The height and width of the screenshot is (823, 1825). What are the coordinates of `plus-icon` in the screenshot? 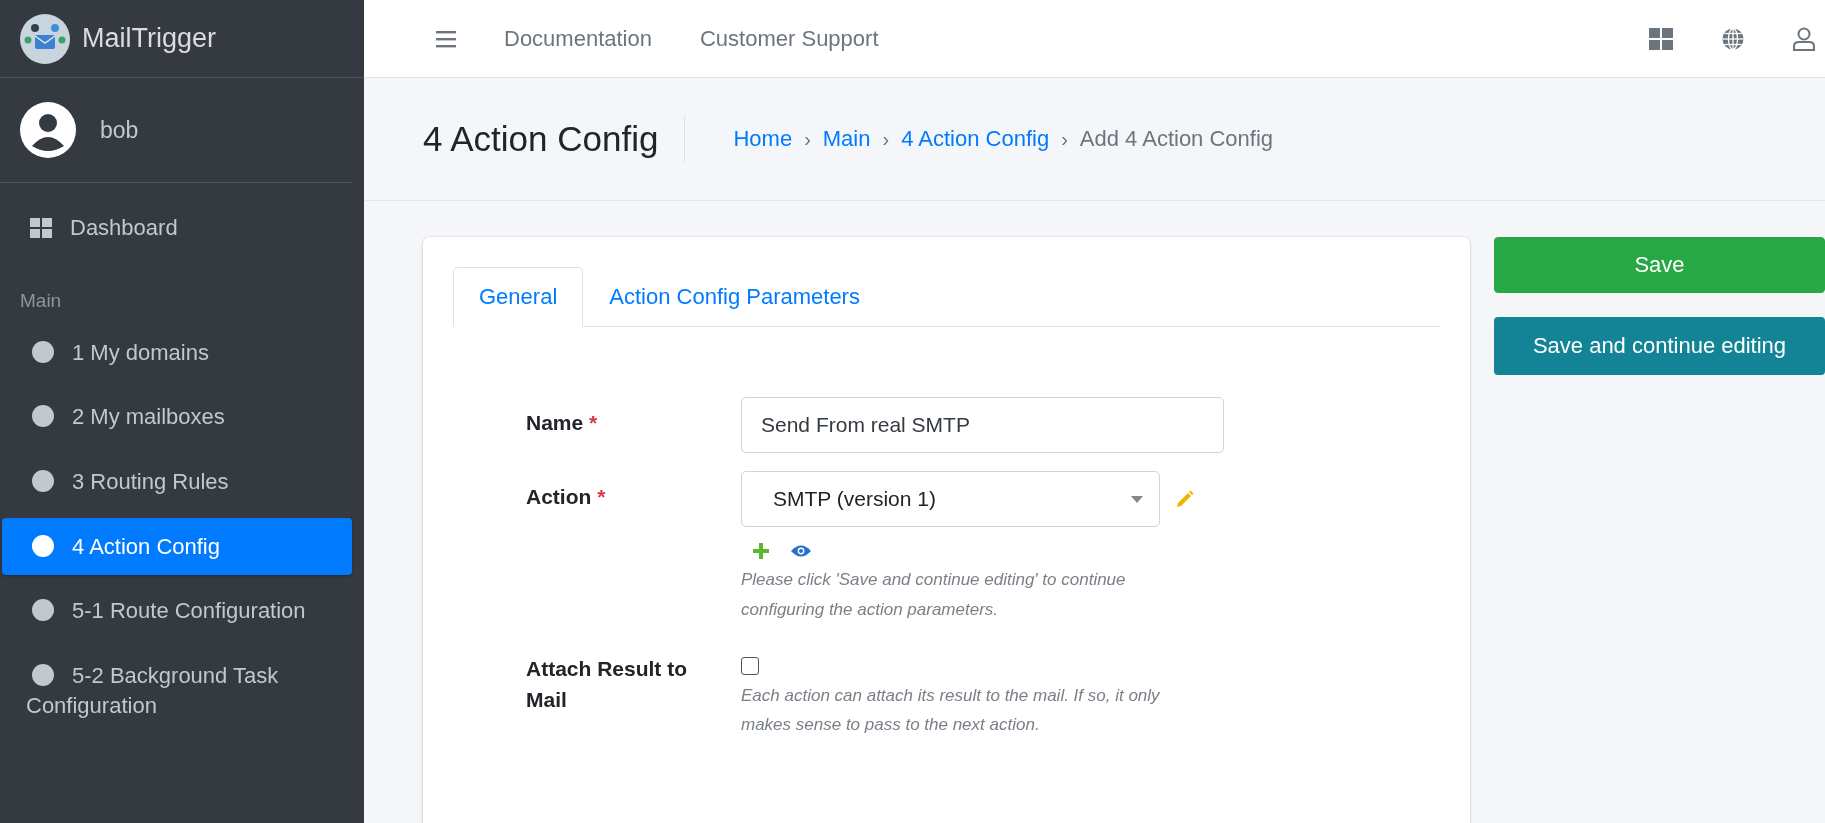 It's located at (761, 551).